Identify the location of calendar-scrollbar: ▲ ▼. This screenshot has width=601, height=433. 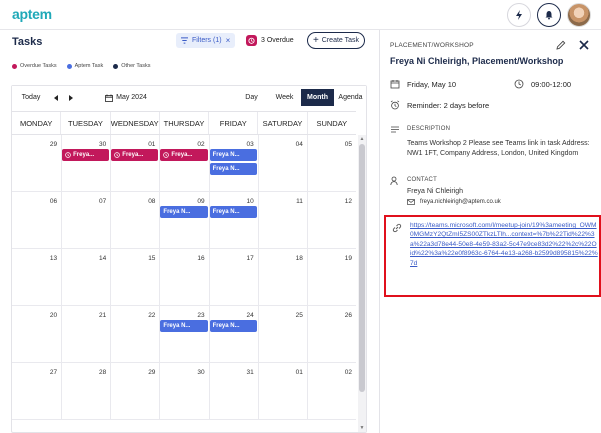
(362, 283).